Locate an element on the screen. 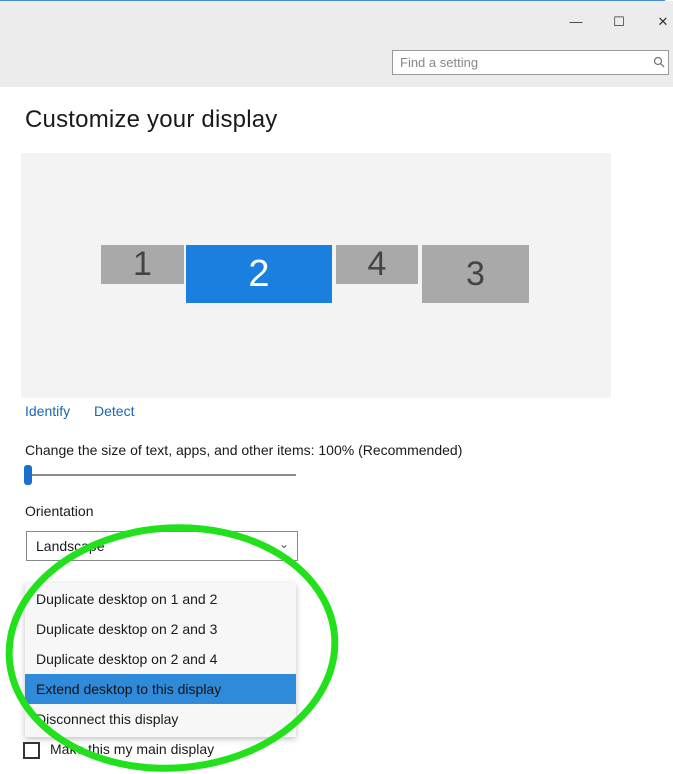  search-placeholder: Find a setting is located at coordinates (439, 62).